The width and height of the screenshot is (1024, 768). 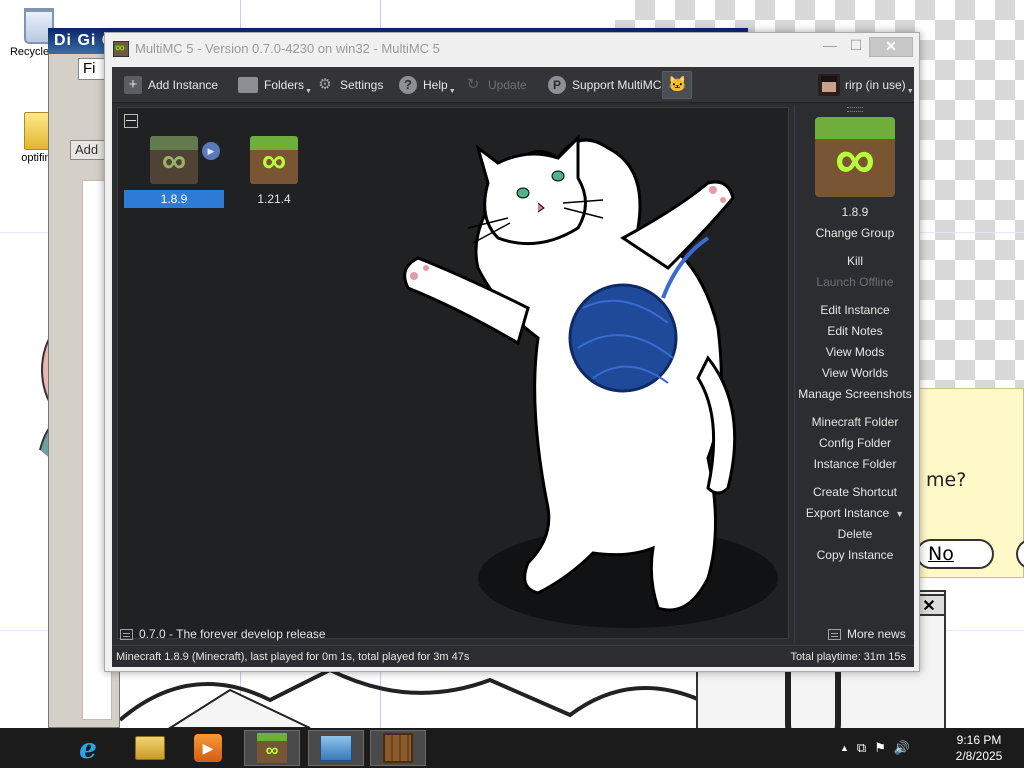 What do you see at coordinates (979, 748) in the screenshot?
I see `taskbar-clock: 9:16 PM 2/8/2025` at bounding box center [979, 748].